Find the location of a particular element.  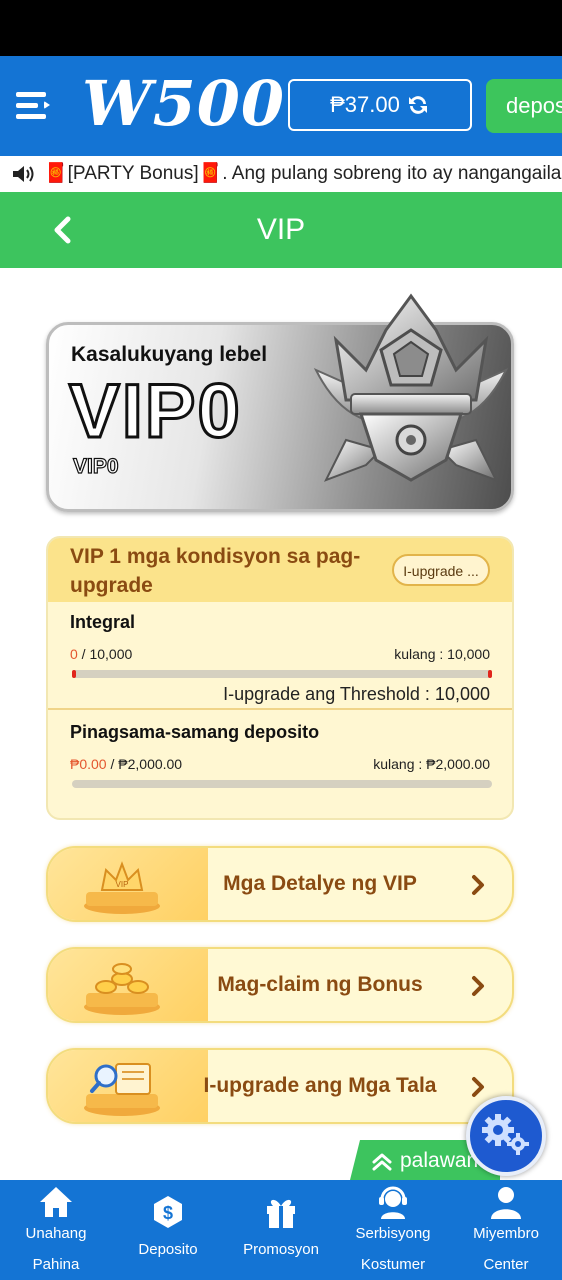

nav-home: Unahang Pahina is located at coordinates (56, 1230).